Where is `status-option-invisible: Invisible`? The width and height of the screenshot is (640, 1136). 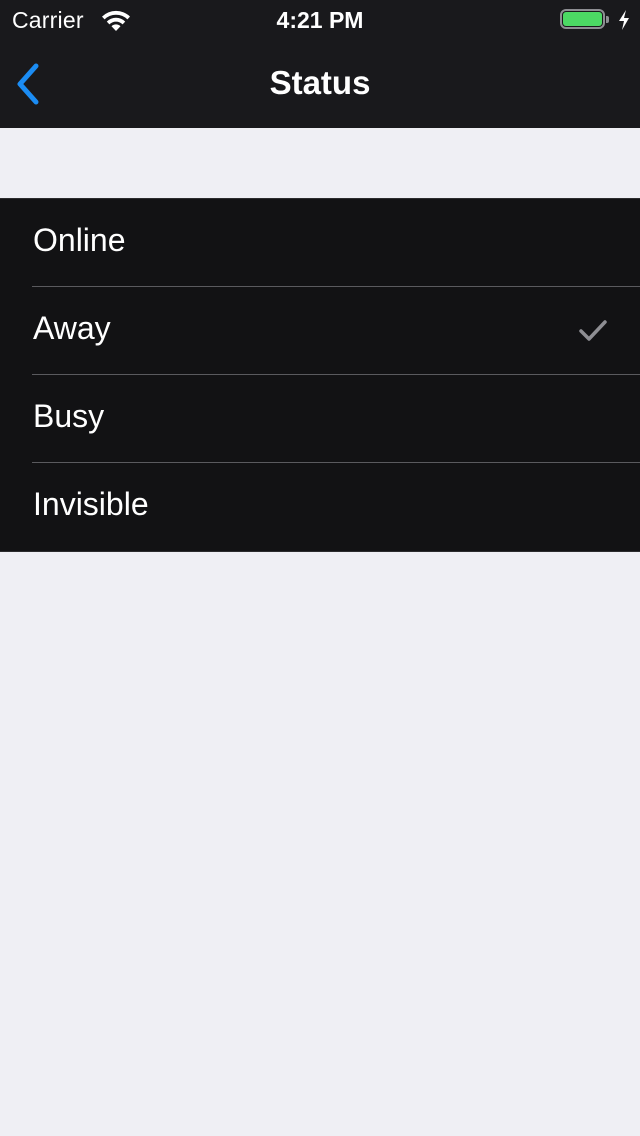 status-option-invisible: Invisible is located at coordinates (320, 507).